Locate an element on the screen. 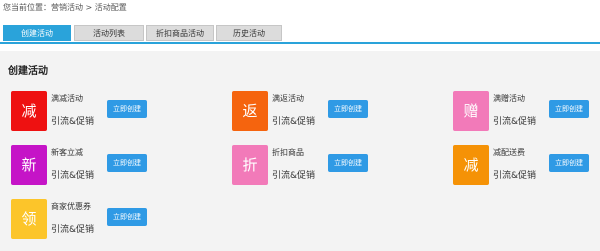  tab-create-activity: 创建活动 is located at coordinates (37, 33).